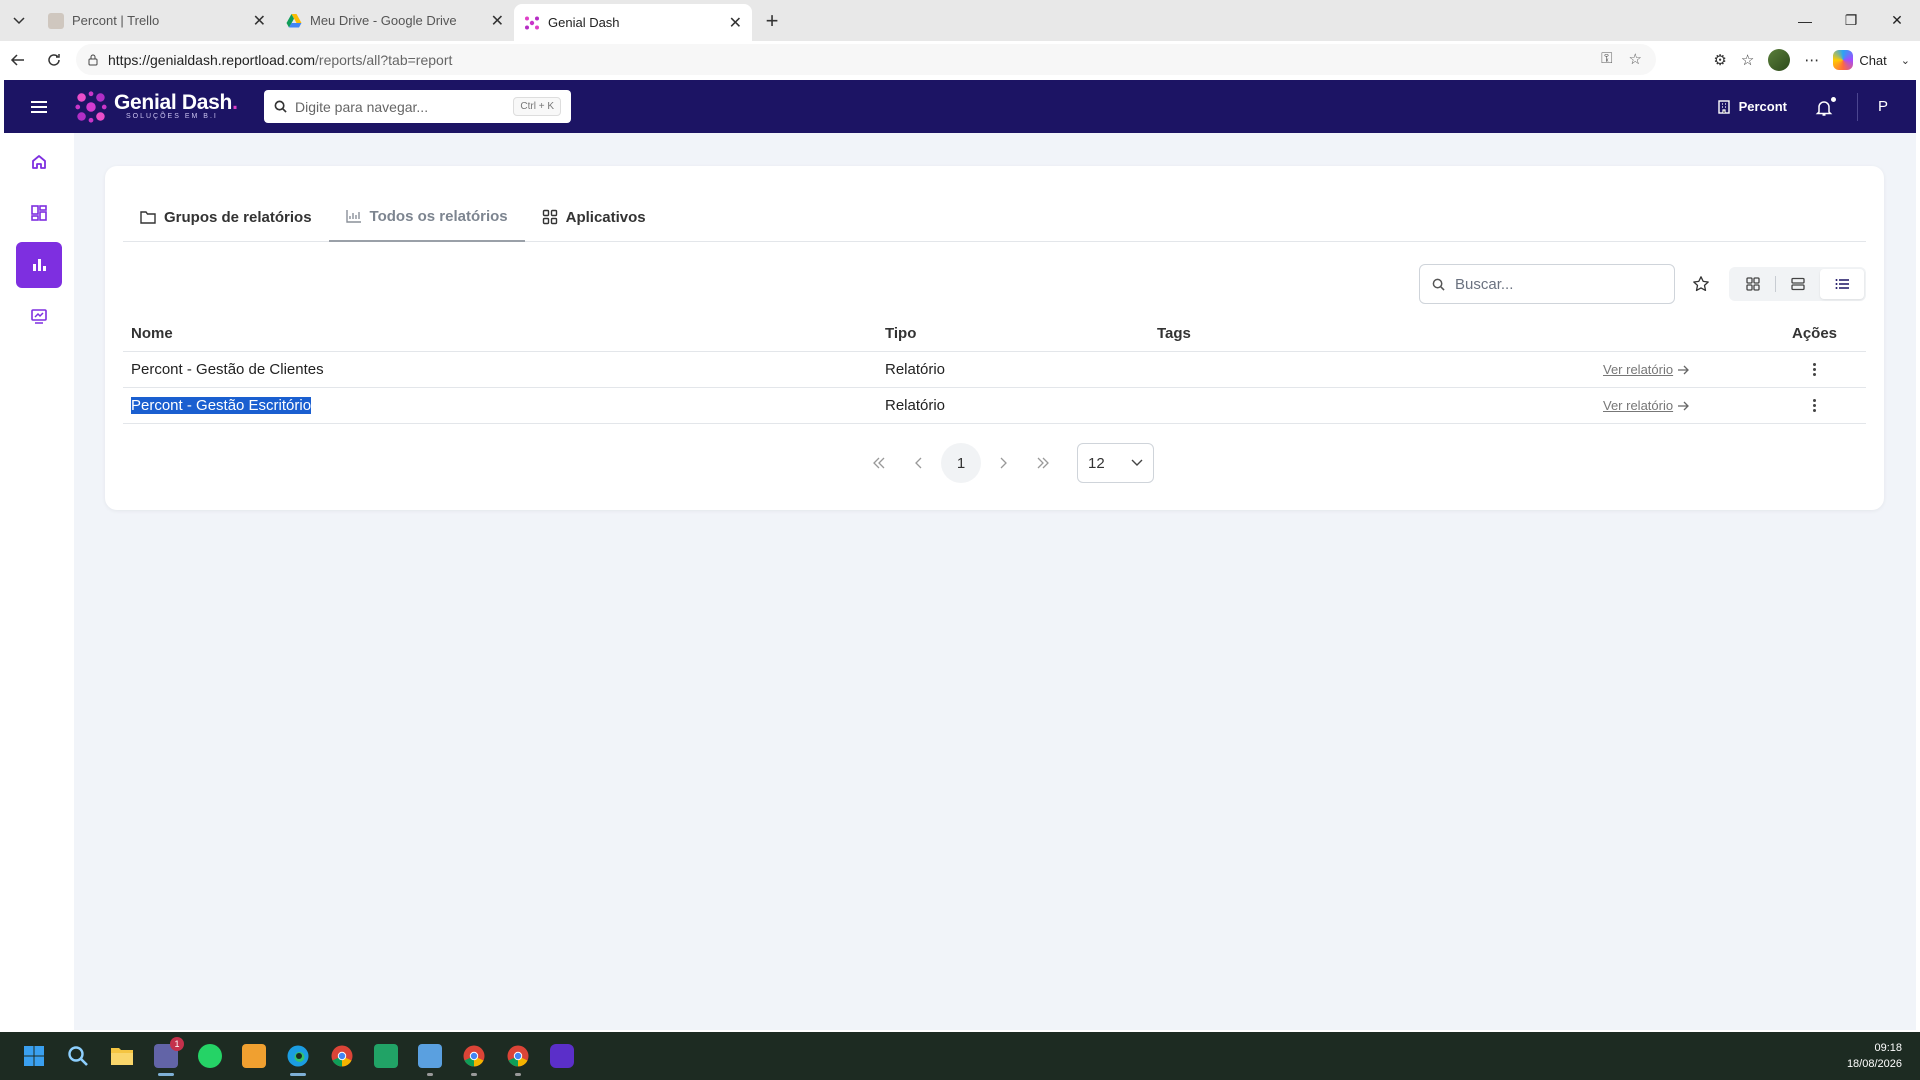  Describe the element at coordinates (1115, 463) in the screenshot. I see `page-size-select: 12` at that location.